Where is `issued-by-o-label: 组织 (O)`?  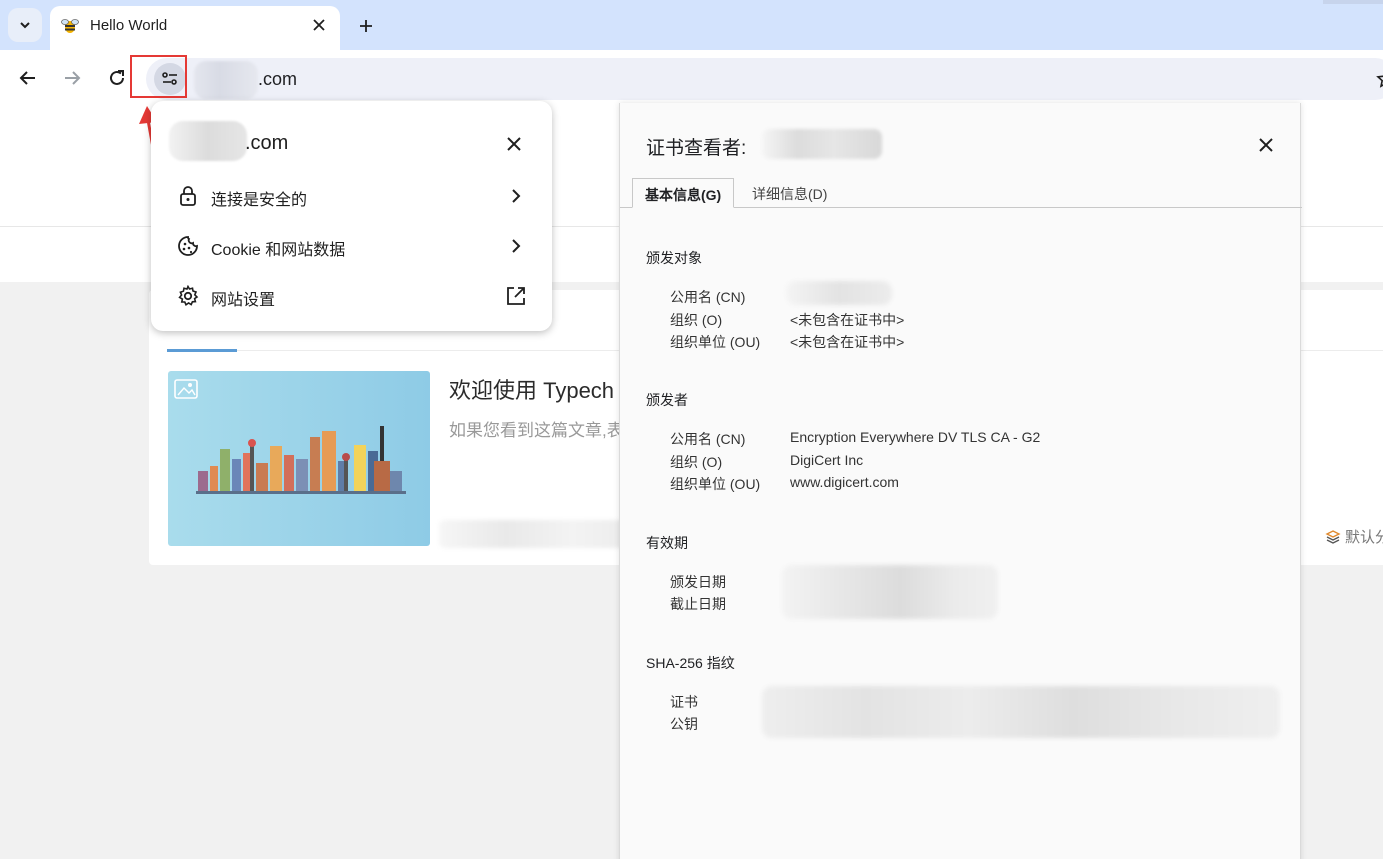
issued-by-o-label: 组织 (O) is located at coordinates (696, 462).